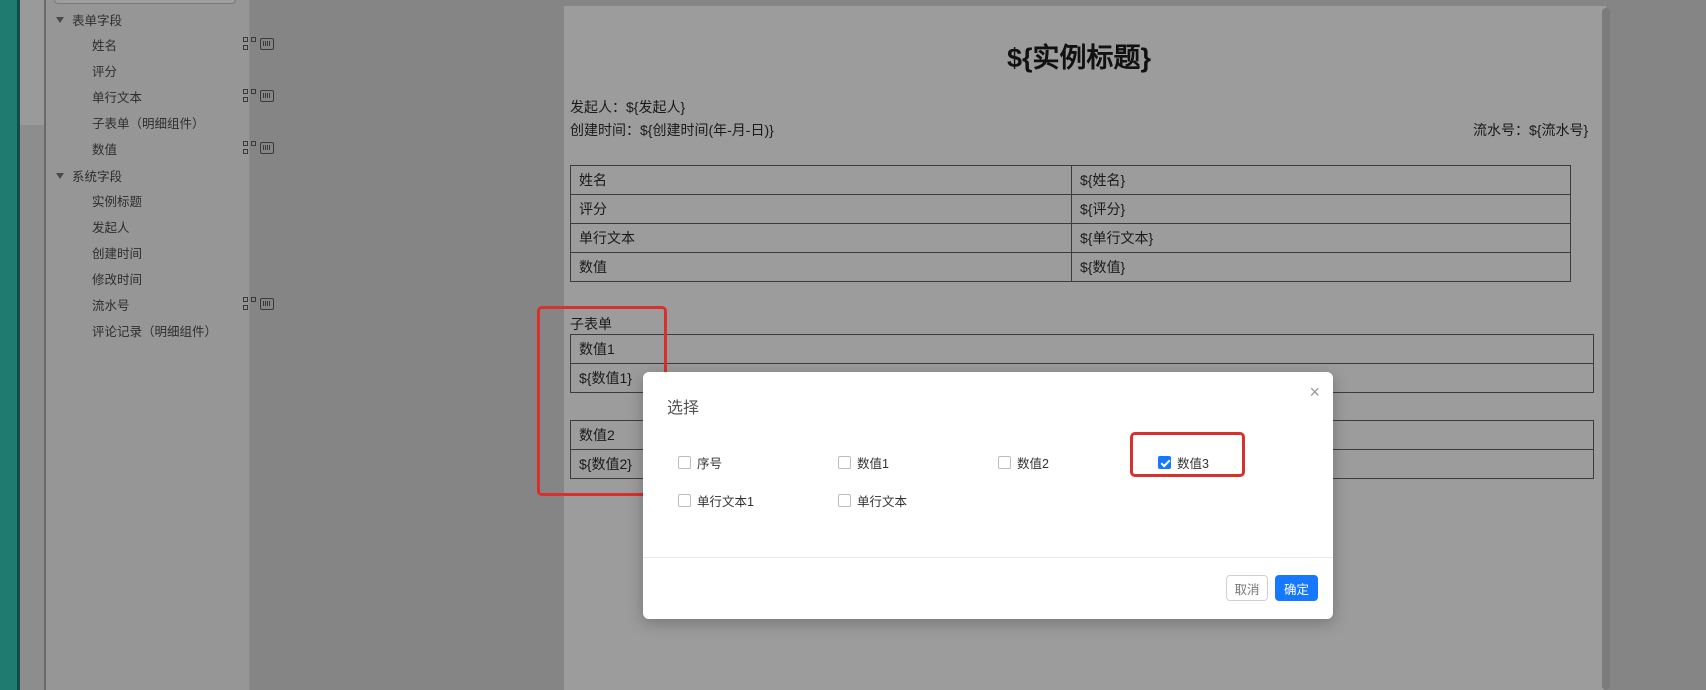 This screenshot has height=690, width=1706. Describe the element at coordinates (117, 201) in the screenshot. I see `sidebar-item-label: 实例标题` at that location.